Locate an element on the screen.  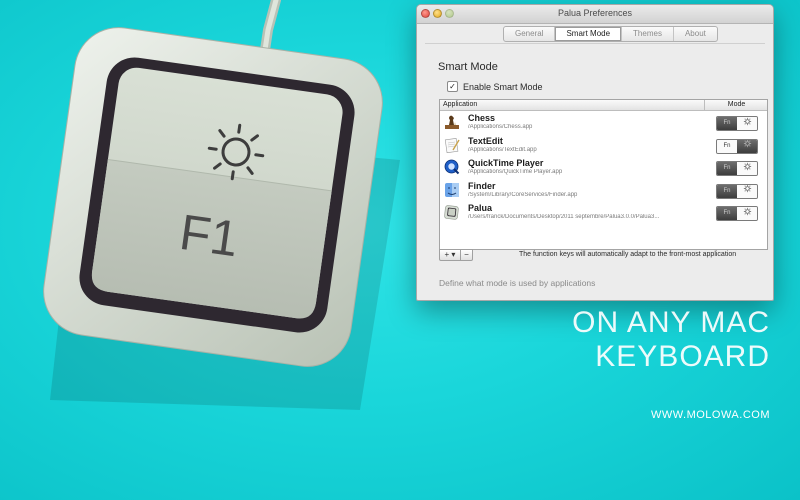
palua-icon is located at coordinates (451, 212).